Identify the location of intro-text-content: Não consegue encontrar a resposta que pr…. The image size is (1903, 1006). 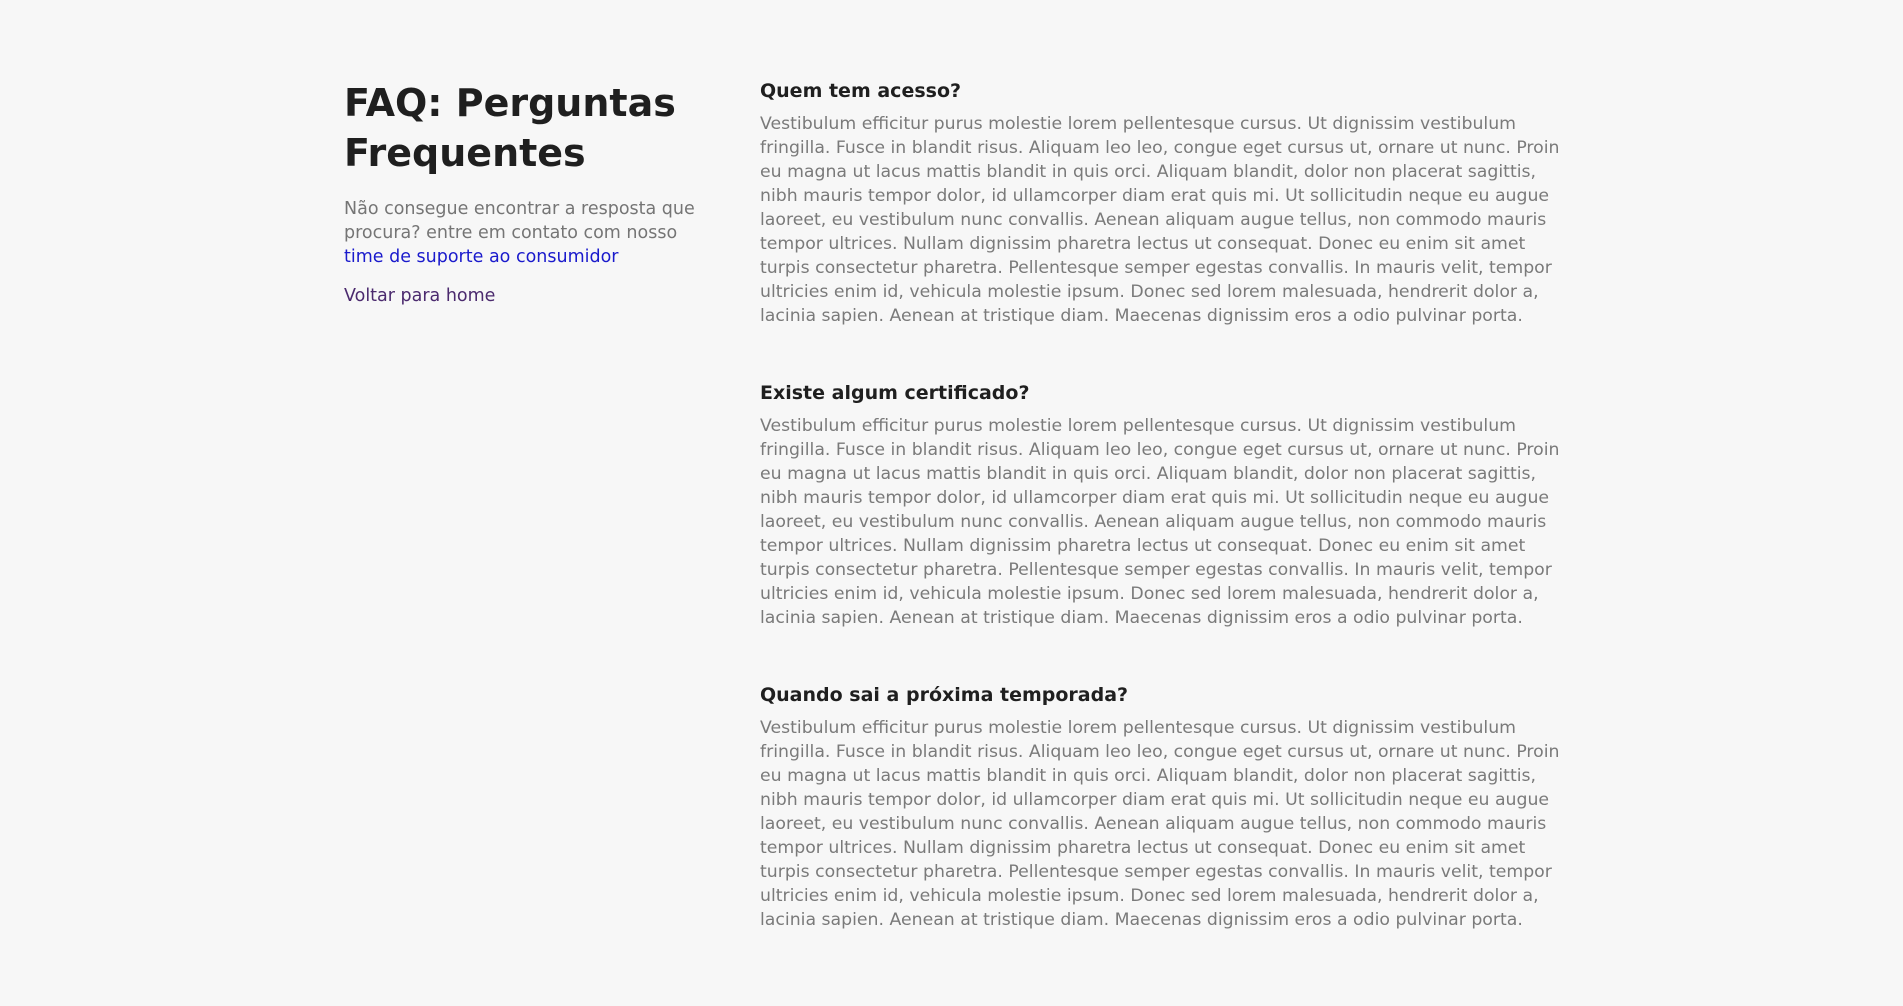
(519, 221).